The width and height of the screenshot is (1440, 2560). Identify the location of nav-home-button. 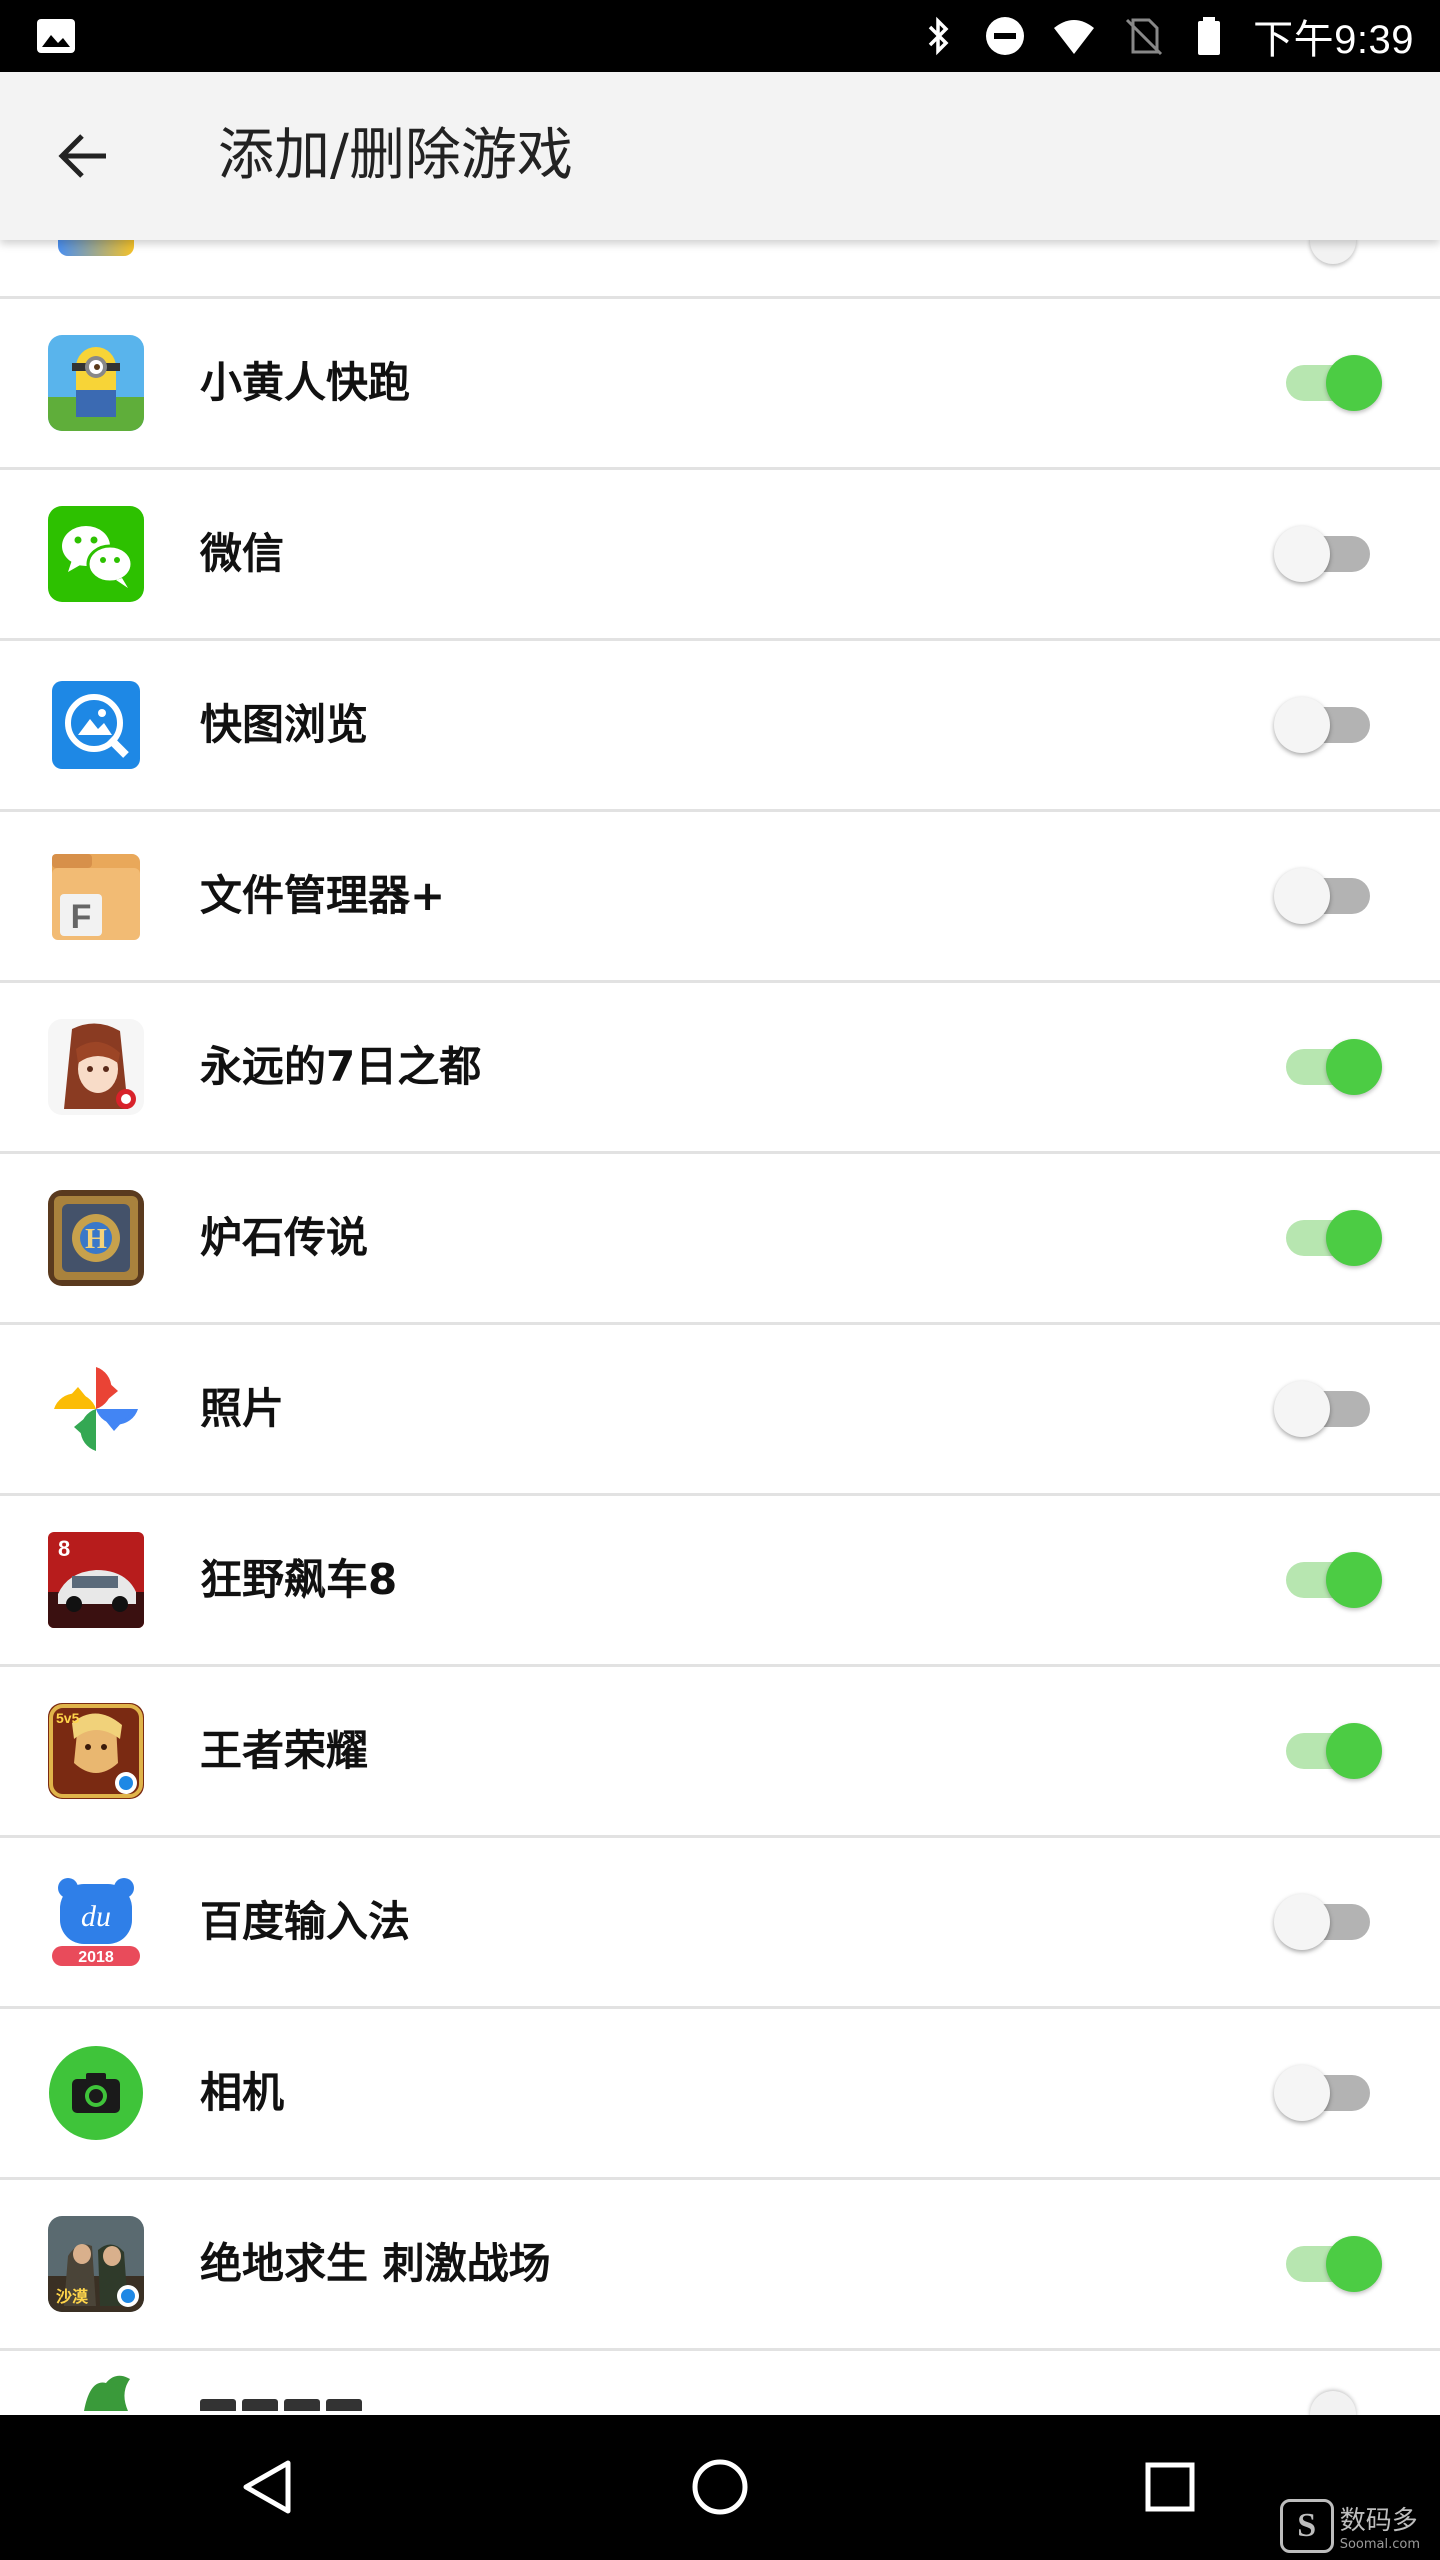
(720, 2487).